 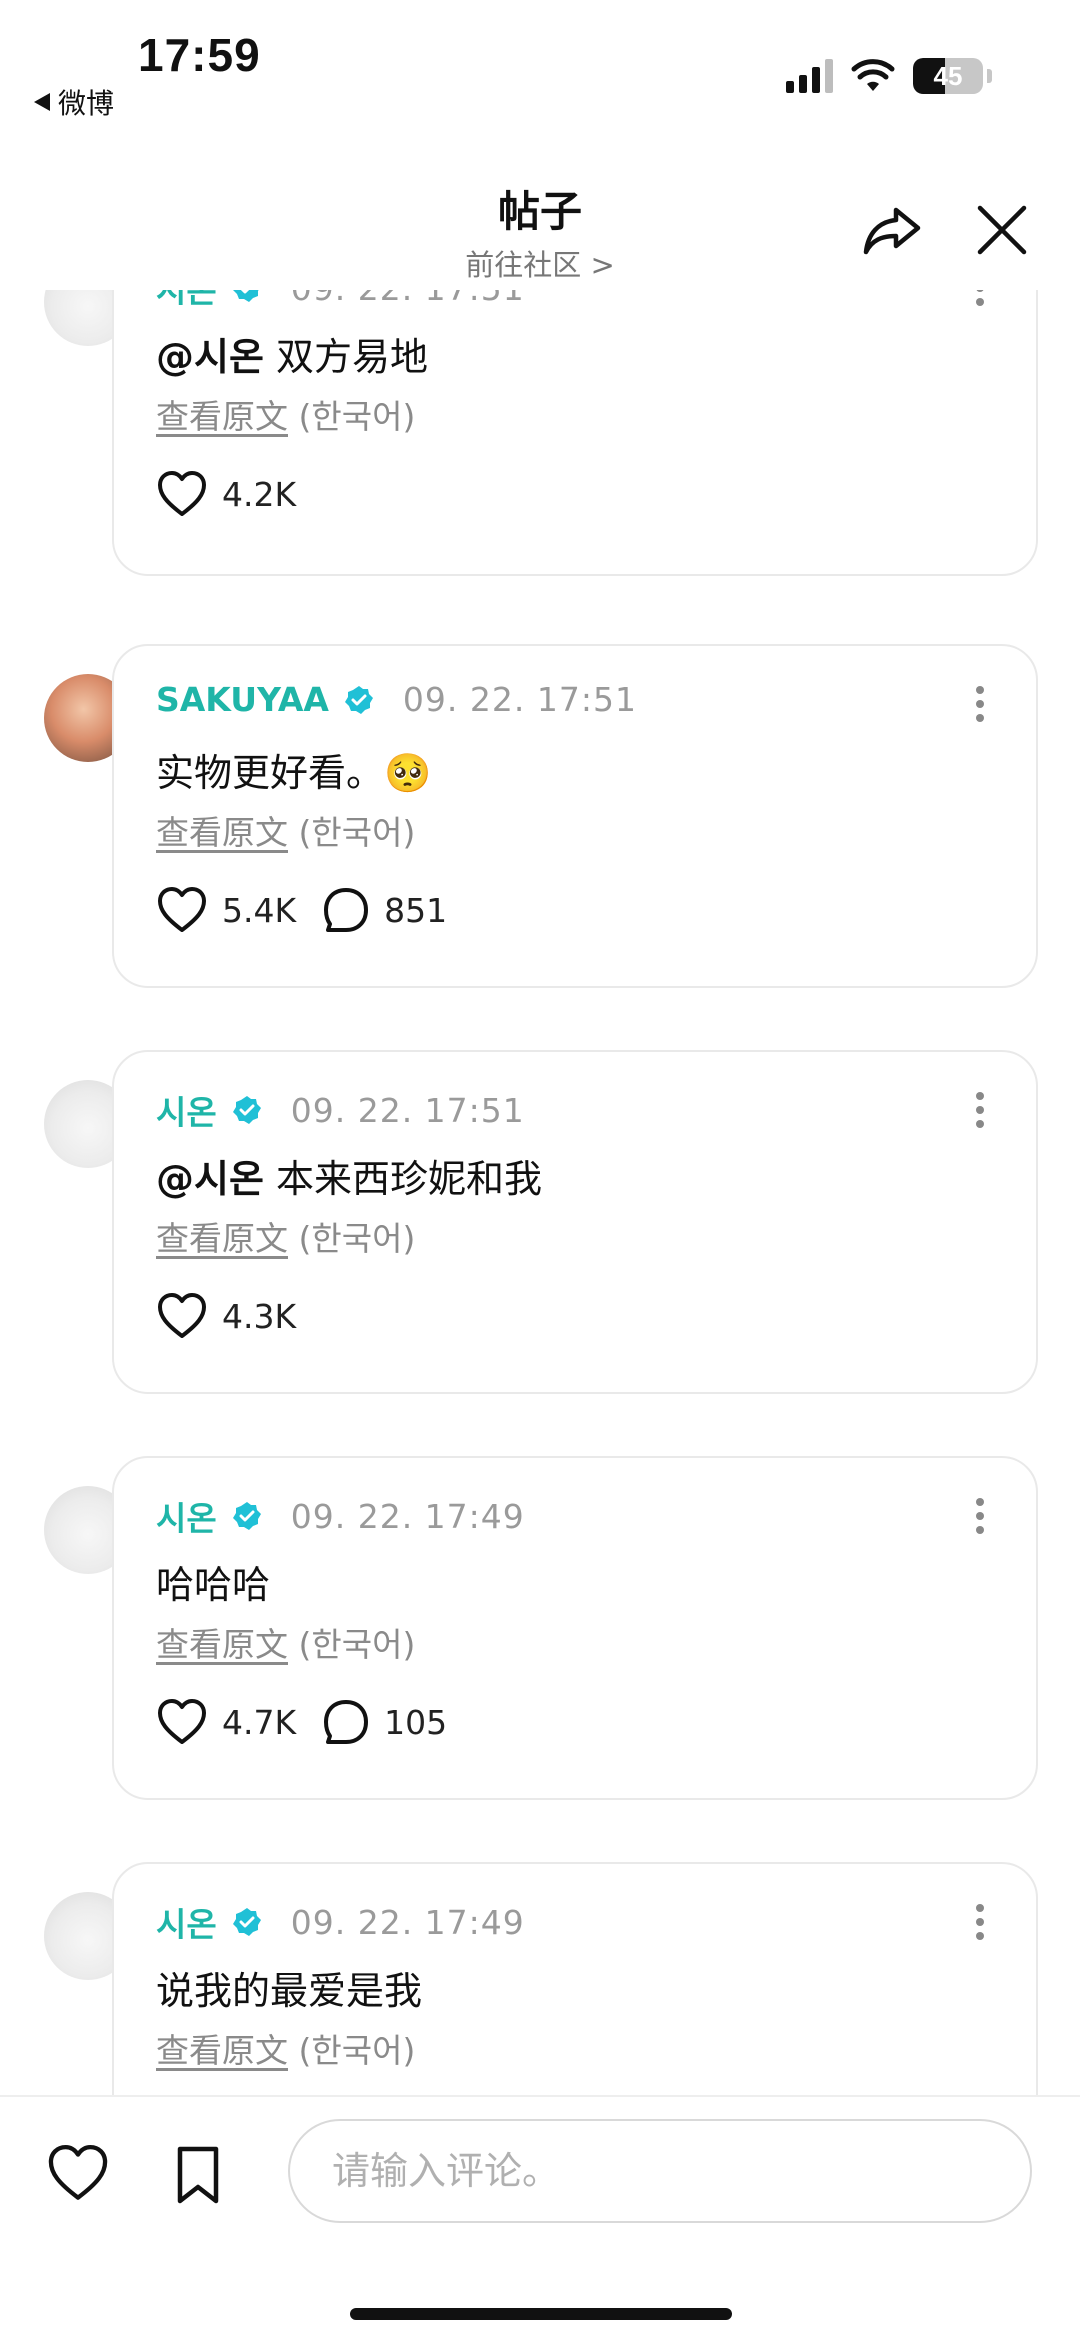 I want to click on comment-item: 시온 09. 22. 17:51 @시온 本来西珍妮和我 查看原文 (한국어), so click(x=540, y=1222).